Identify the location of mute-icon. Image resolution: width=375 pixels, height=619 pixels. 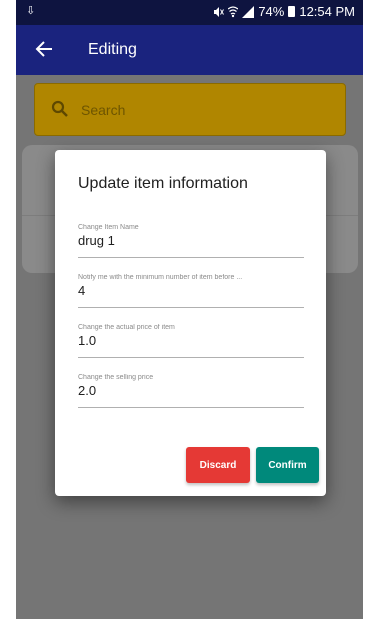
(219, 11).